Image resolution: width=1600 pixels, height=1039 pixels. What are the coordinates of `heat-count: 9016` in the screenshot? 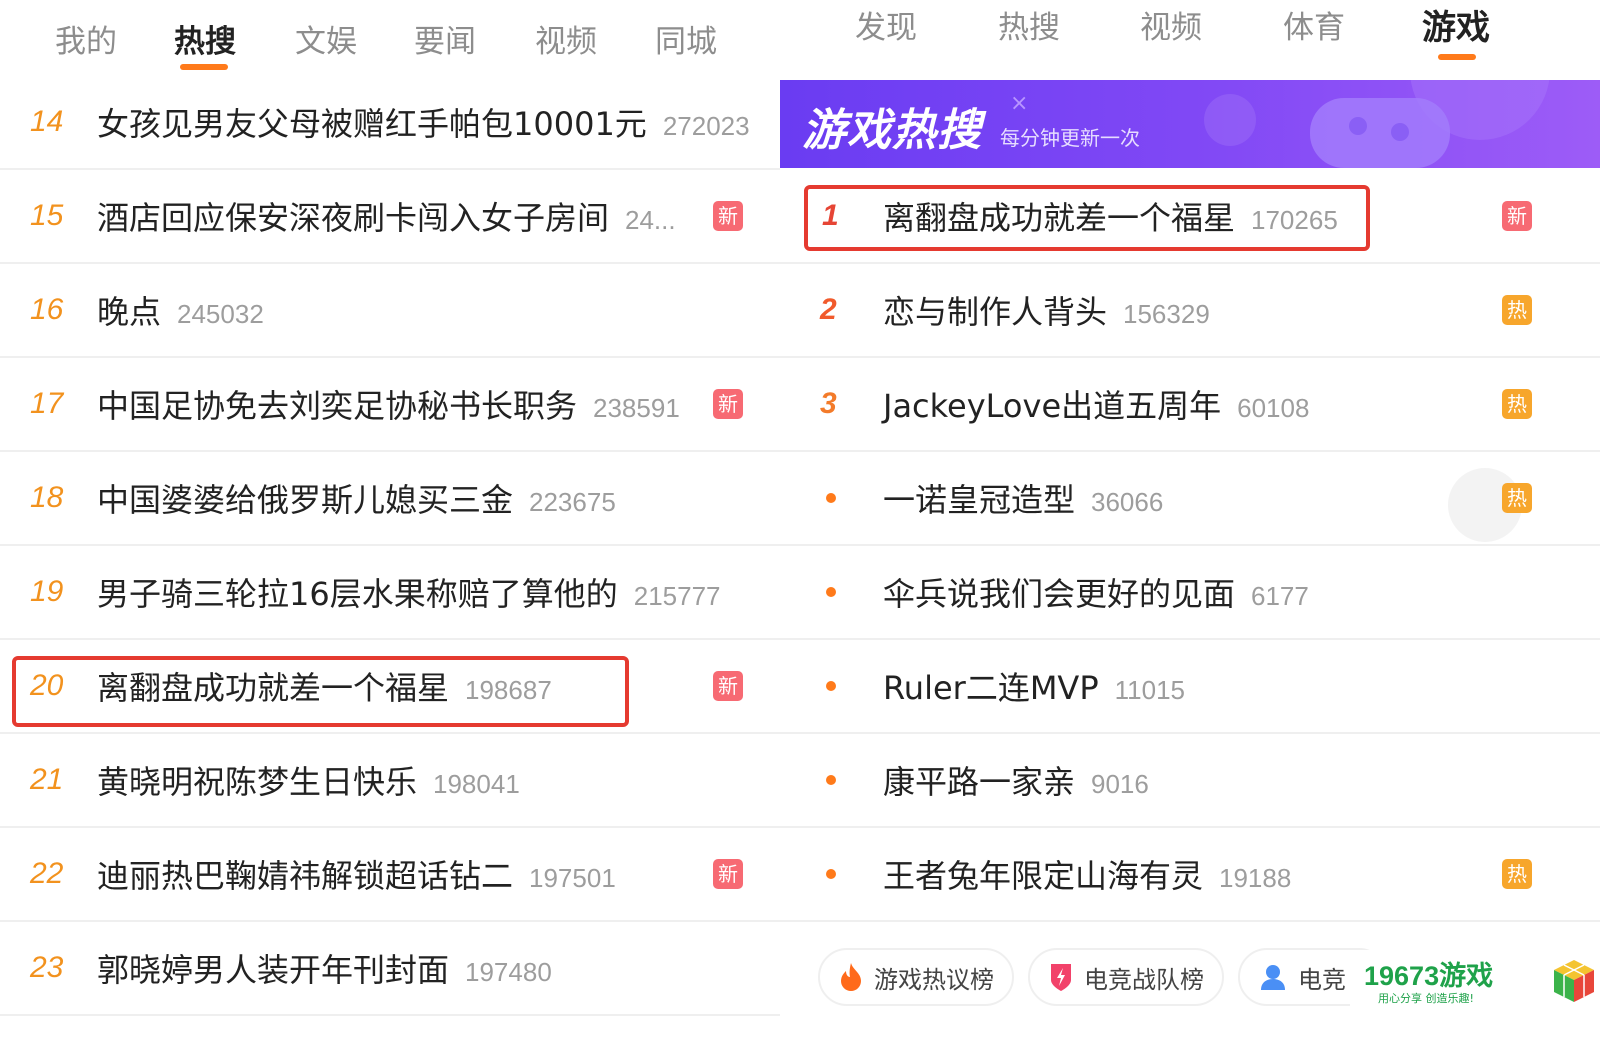 It's located at (1120, 784).